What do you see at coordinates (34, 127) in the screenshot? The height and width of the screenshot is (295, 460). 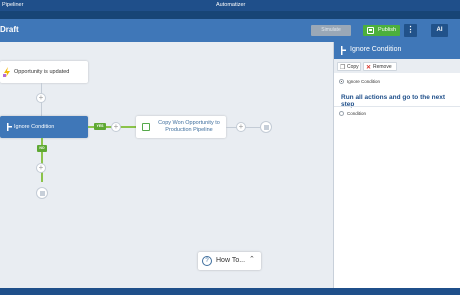 I see `condition-label: Ignore Condition` at bounding box center [34, 127].